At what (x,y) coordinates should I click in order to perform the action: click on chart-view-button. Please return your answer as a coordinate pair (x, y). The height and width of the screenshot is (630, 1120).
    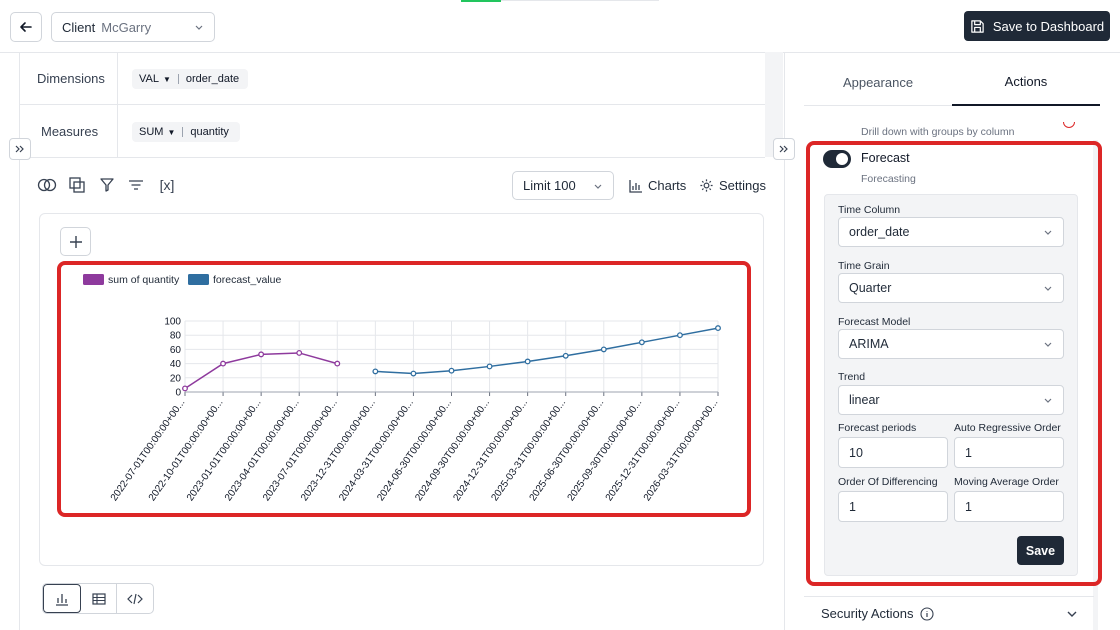
    Looking at the image, I should click on (62, 598).